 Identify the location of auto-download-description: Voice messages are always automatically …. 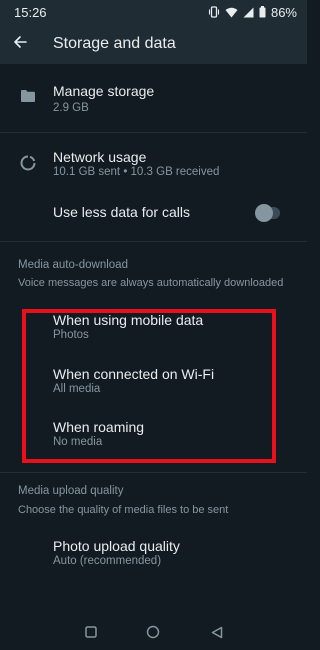
(151, 283).